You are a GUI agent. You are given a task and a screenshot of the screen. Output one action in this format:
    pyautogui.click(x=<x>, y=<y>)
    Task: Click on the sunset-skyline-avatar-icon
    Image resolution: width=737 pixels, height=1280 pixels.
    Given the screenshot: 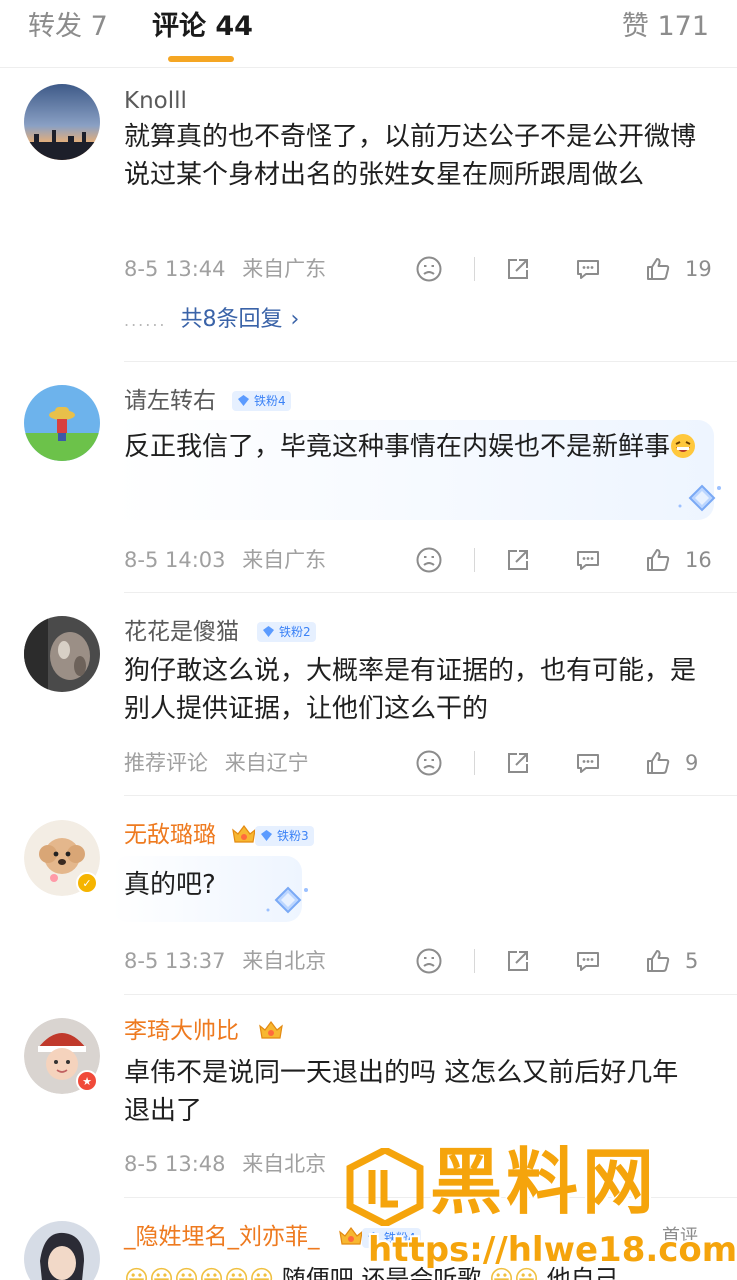 What is the action you would take?
    pyautogui.click(x=62, y=122)
    